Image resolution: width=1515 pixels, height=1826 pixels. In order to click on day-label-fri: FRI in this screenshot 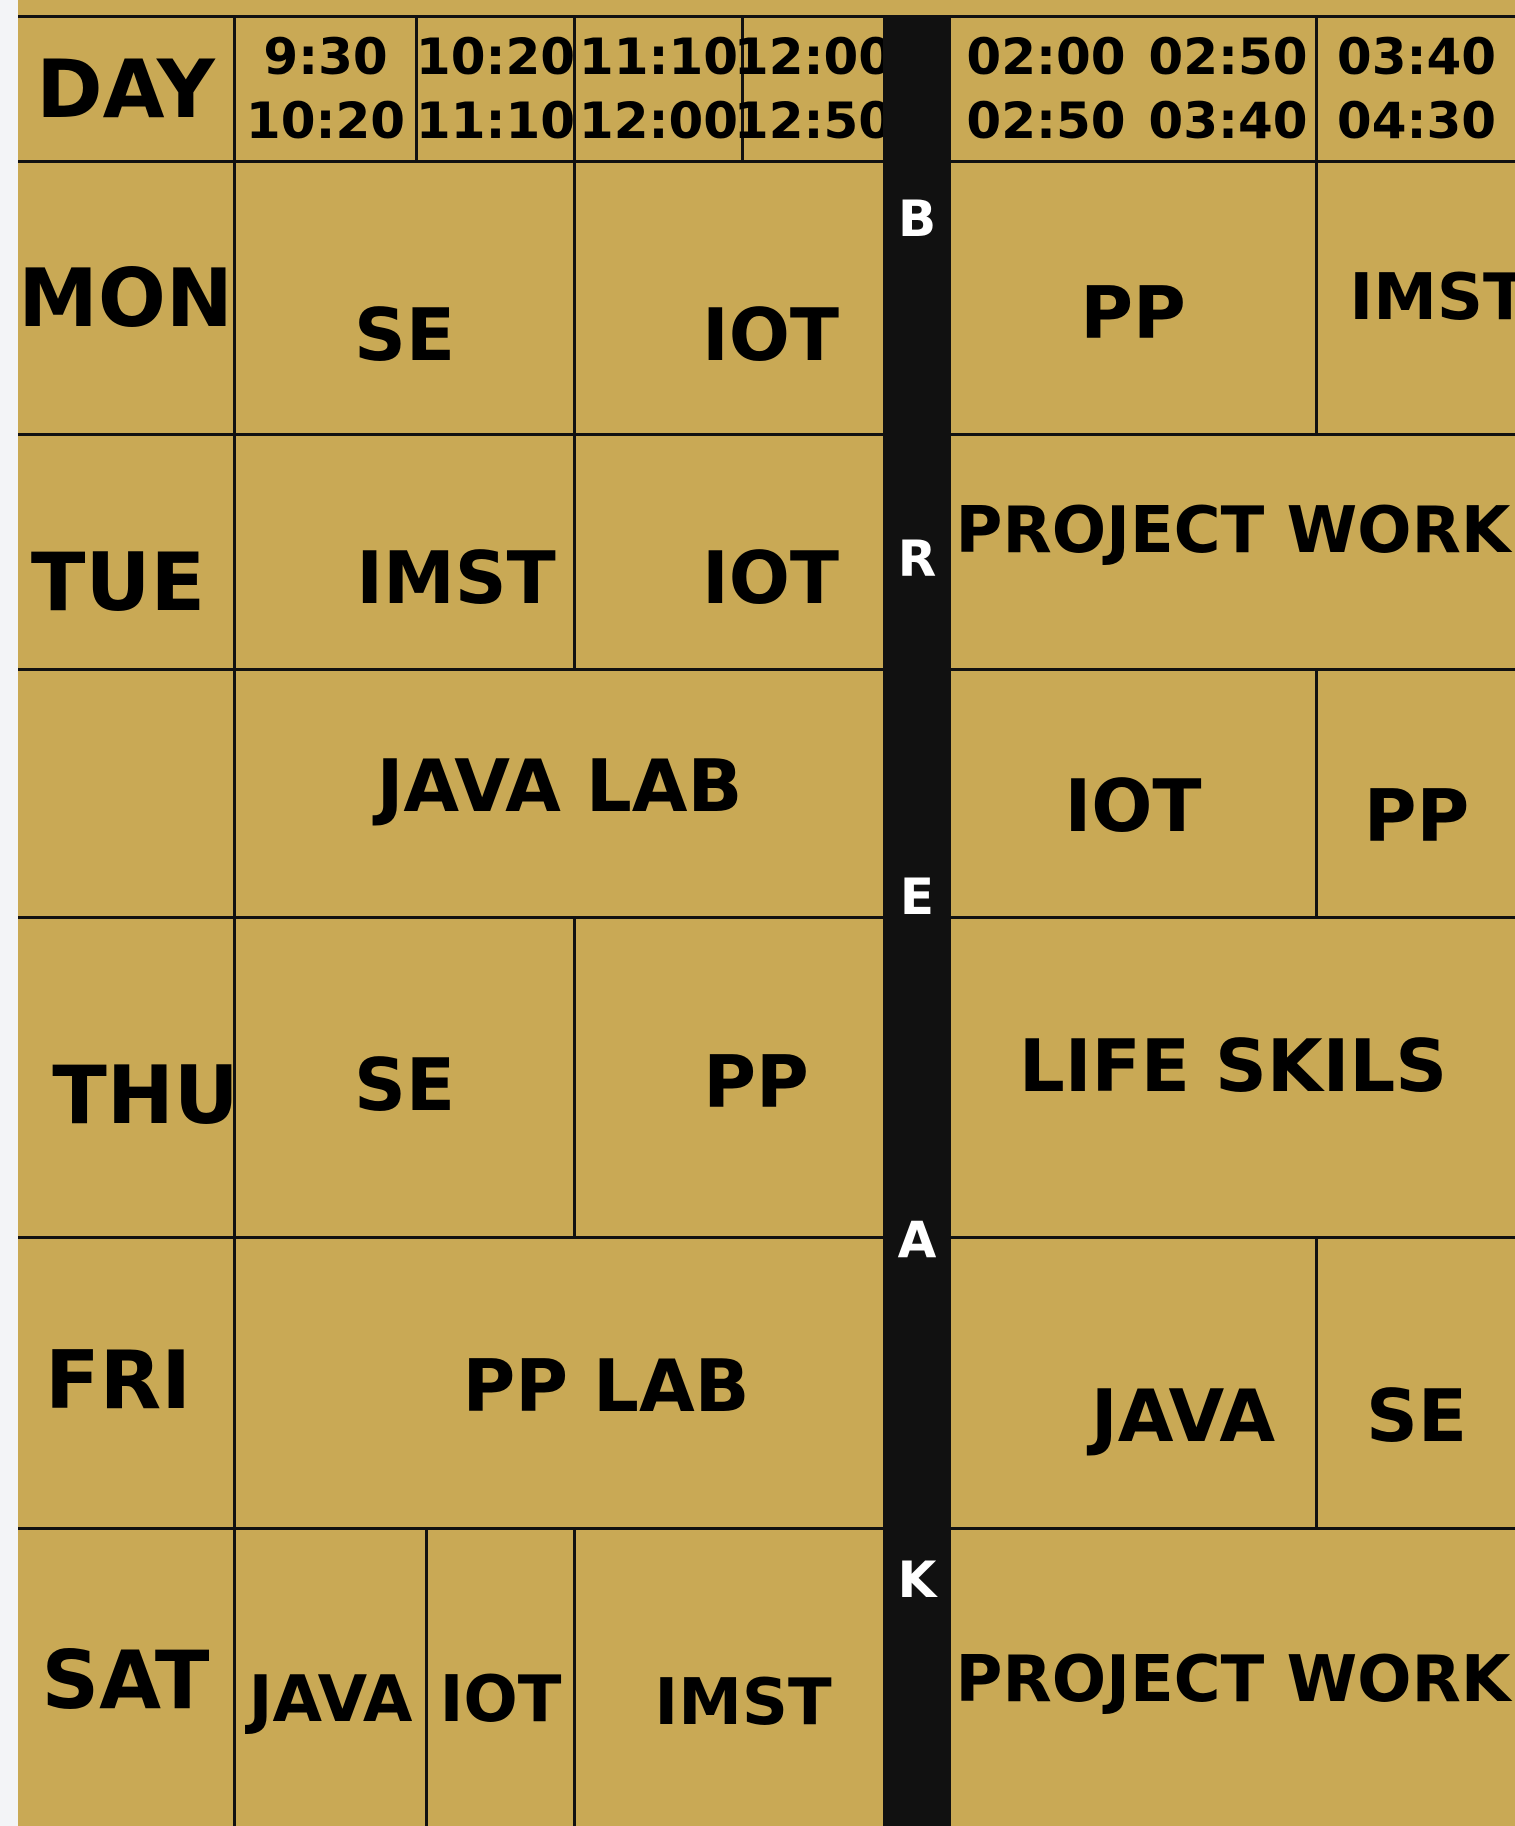, I will do `click(117, 1380)`.